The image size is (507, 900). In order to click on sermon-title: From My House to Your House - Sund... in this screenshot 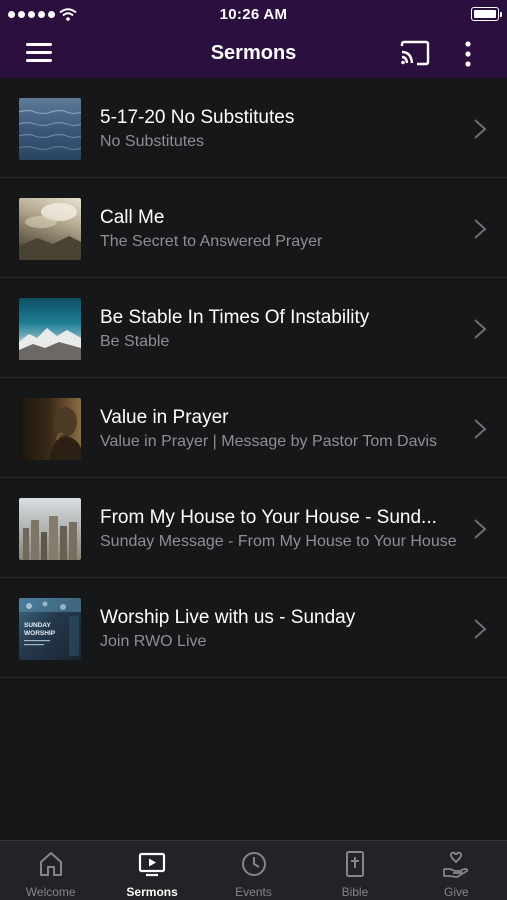, I will do `click(268, 517)`.